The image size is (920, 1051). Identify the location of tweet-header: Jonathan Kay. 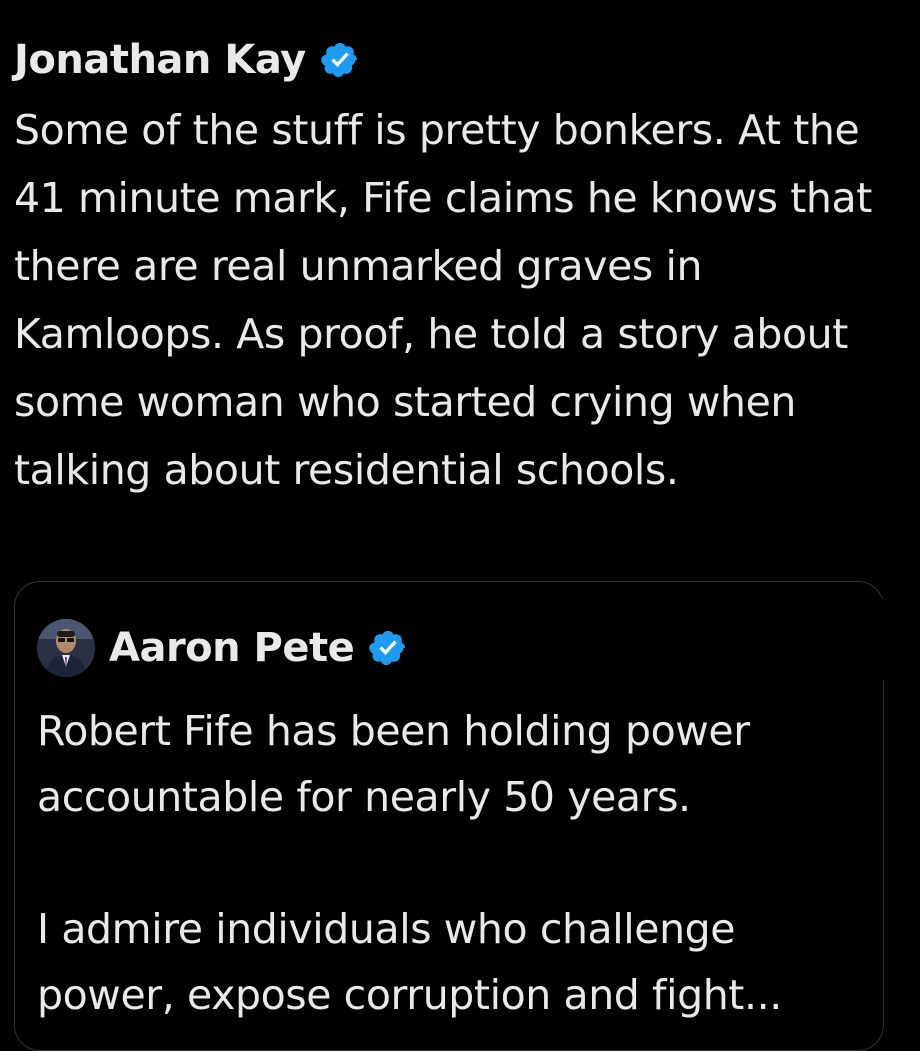
(462, 60).